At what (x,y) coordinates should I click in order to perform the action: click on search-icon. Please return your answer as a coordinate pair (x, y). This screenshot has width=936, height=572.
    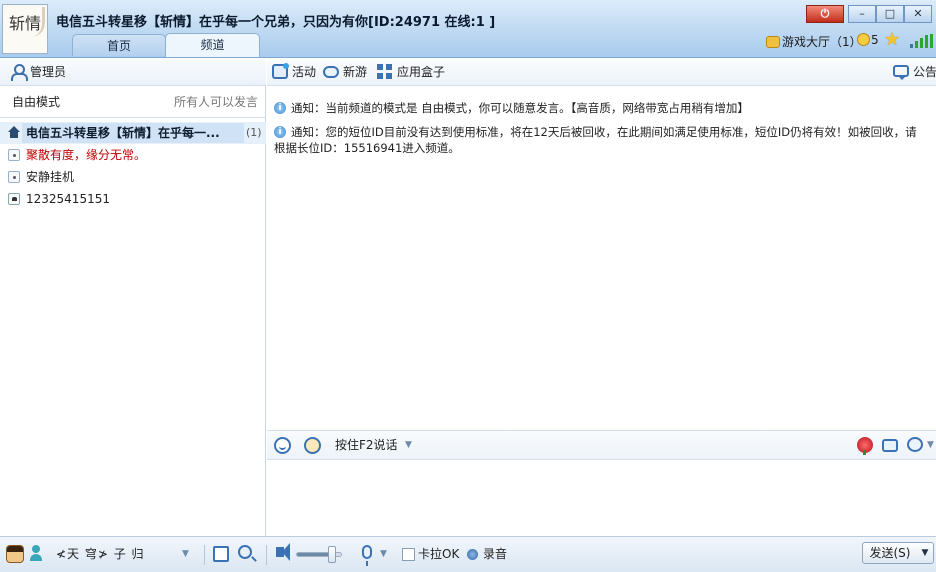
    Looking at the image, I should click on (245, 552).